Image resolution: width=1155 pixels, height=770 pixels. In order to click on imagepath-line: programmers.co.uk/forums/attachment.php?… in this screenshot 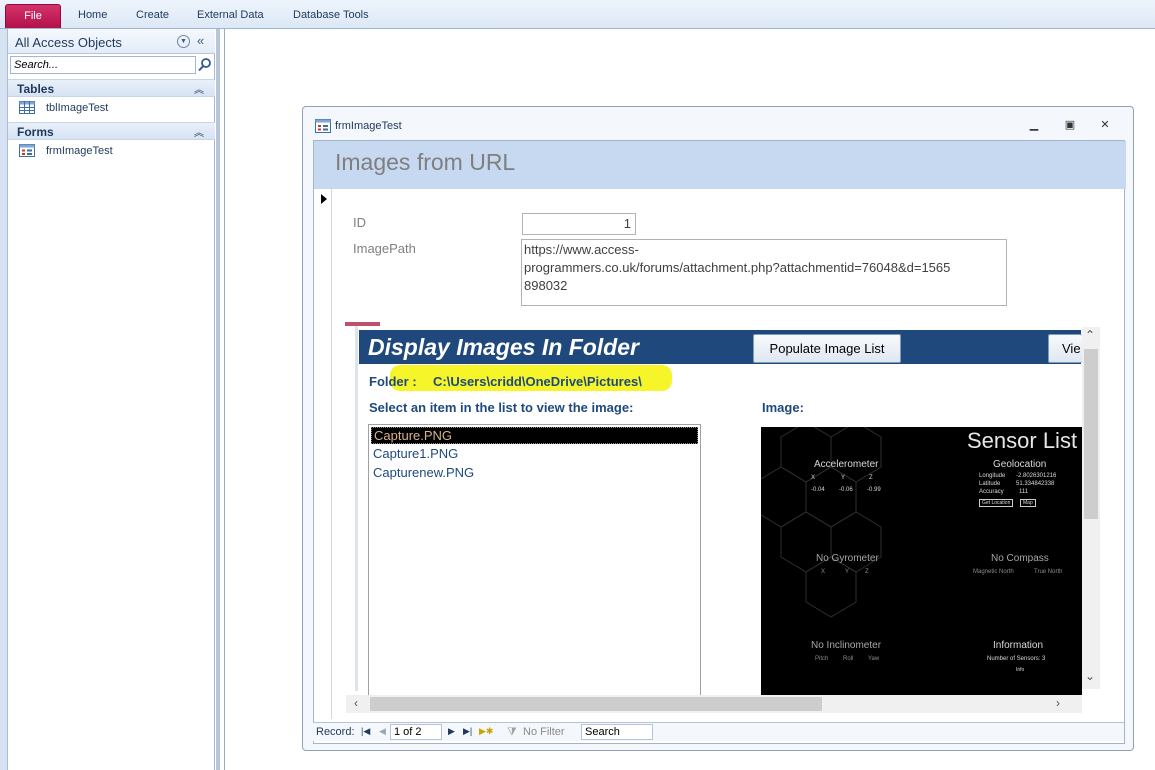, I will do `click(737, 267)`.